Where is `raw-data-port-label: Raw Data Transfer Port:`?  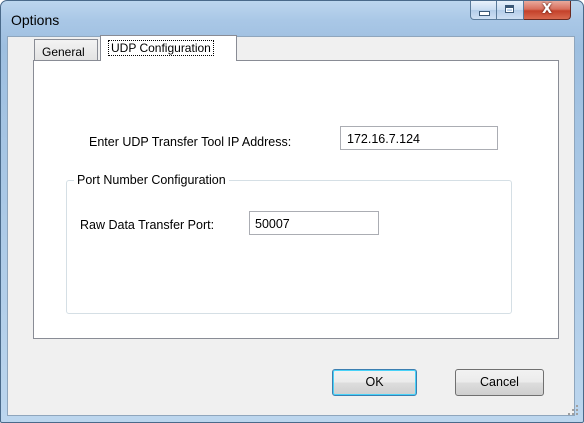 raw-data-port-label: Raw Data Transfer Port: is located at coordinates (147, 225).